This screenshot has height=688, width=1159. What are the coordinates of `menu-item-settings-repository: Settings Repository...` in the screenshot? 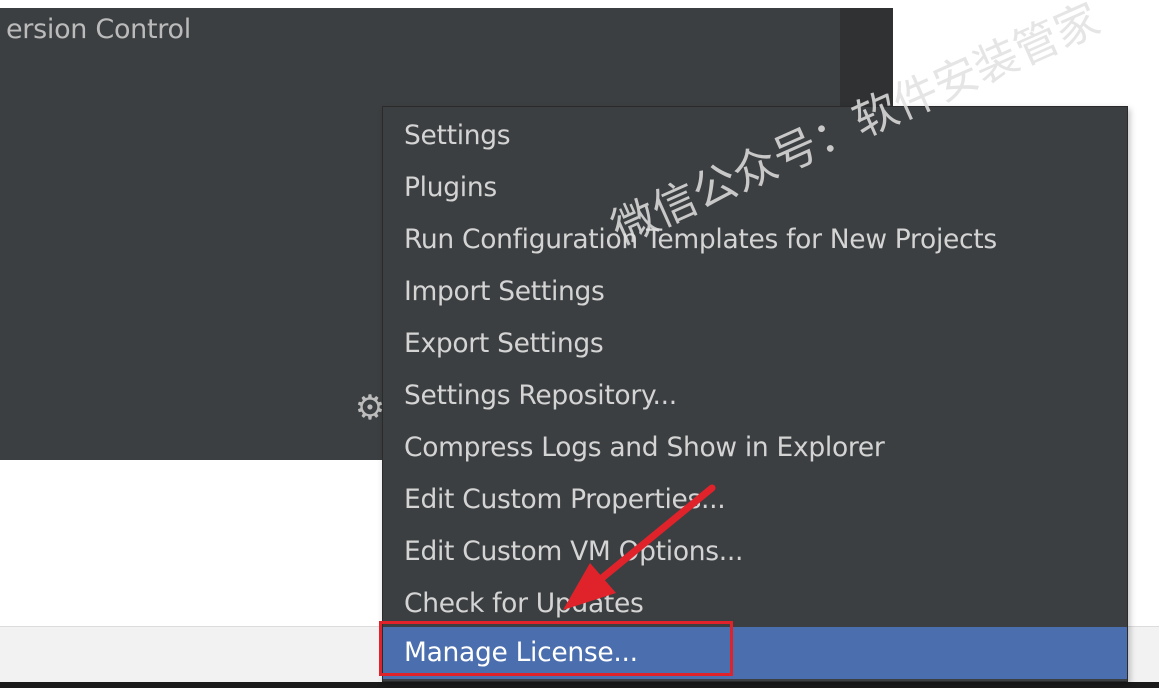 It's located at (755, 396).